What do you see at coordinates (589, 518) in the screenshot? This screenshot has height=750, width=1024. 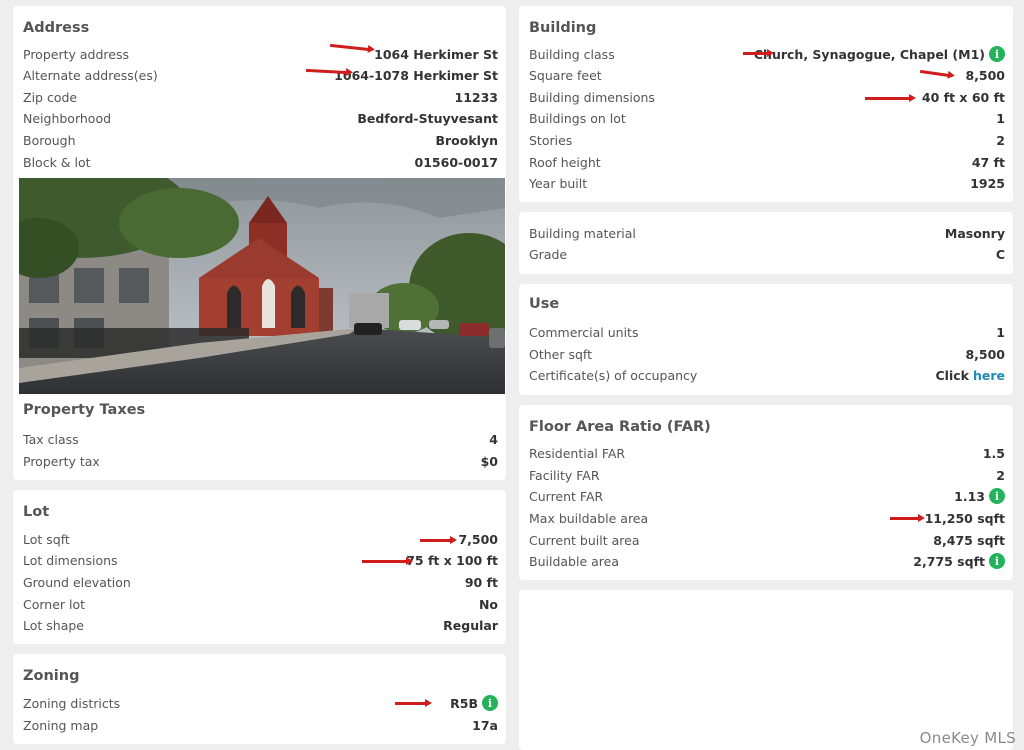 I see `row-label: Max buildable area` at bounding box center [589, 518].